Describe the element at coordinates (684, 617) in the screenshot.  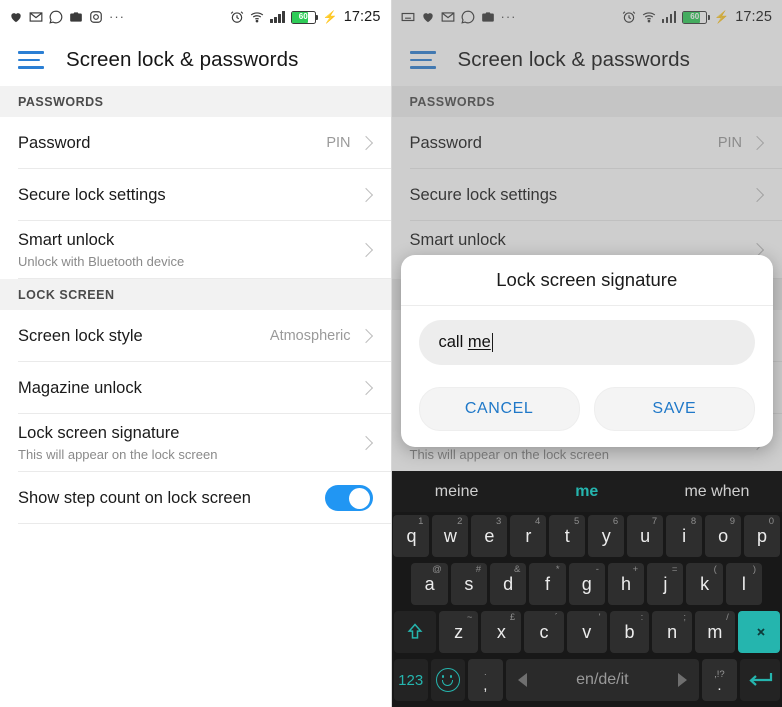
I see `key-hint: ;` at that location.